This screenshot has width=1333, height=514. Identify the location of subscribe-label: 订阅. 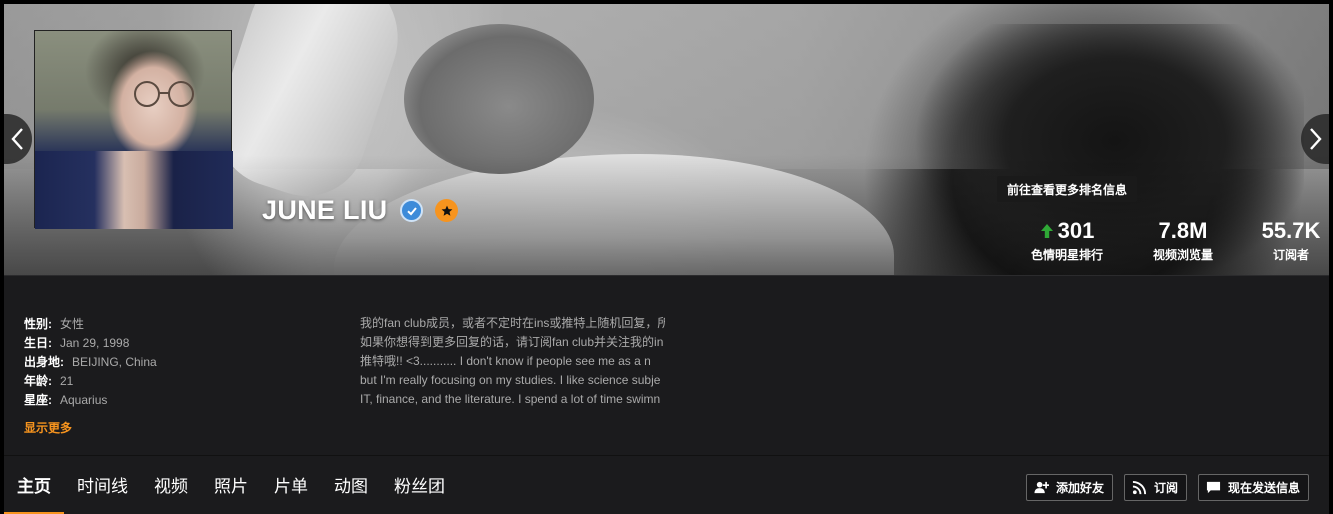
(1165, 488).